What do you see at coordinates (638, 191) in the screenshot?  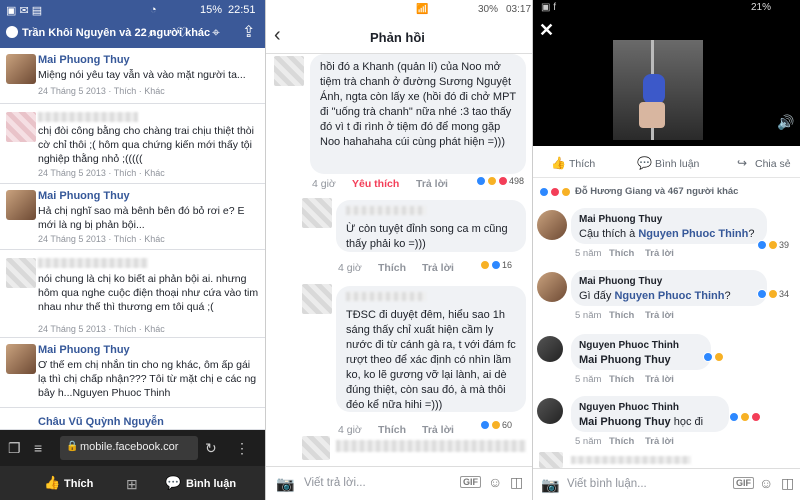 I see `reactions-summary: Đỗ Hương Giang và 467 người khác` at bounding box center [638, 191].